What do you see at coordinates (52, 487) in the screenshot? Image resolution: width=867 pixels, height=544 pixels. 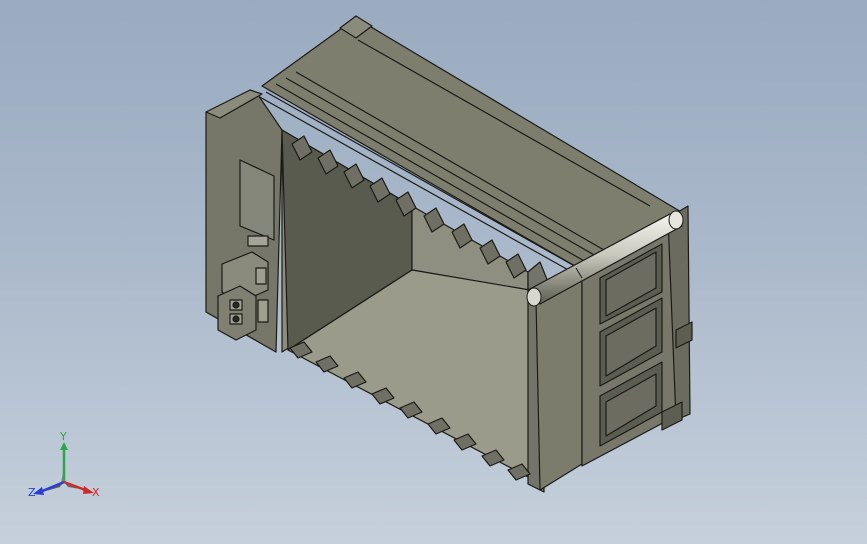 I see `z-axis-line` at bounding box center [52, 487].